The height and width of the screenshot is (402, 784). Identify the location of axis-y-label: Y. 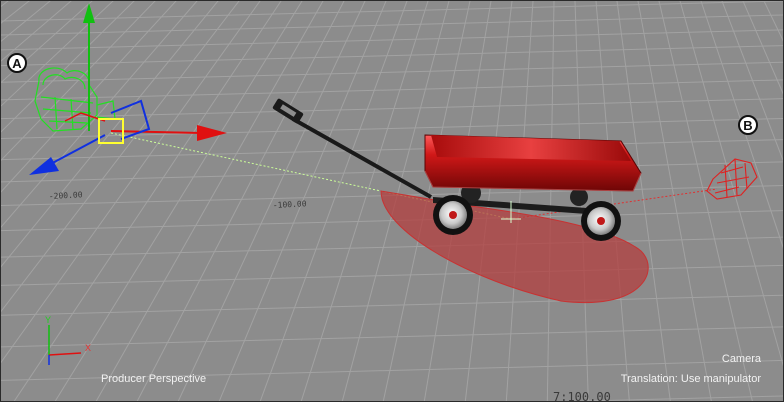
(48, 320).